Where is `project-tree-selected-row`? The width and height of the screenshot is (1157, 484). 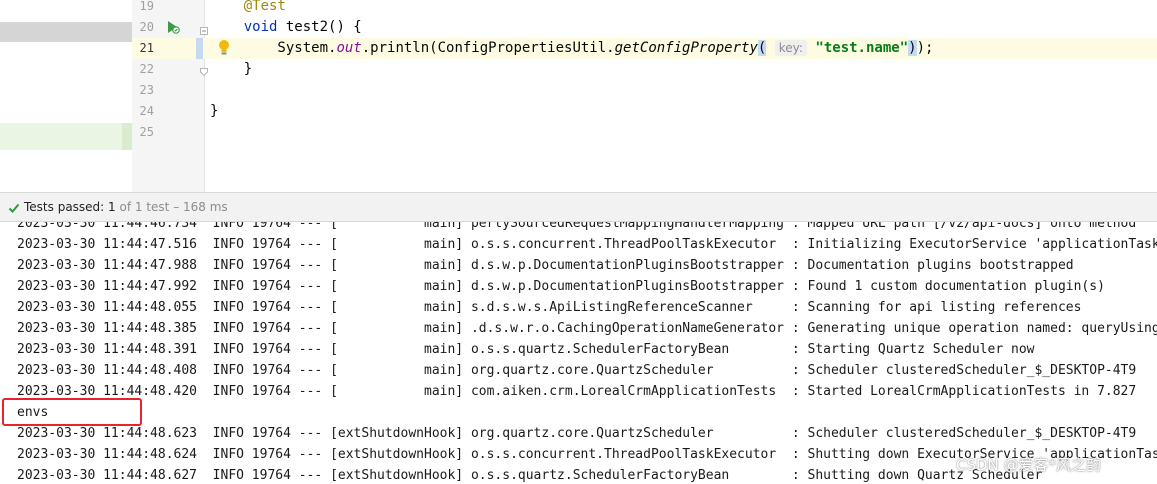 project-tree-selected-row is located at coordinates (66, 32).